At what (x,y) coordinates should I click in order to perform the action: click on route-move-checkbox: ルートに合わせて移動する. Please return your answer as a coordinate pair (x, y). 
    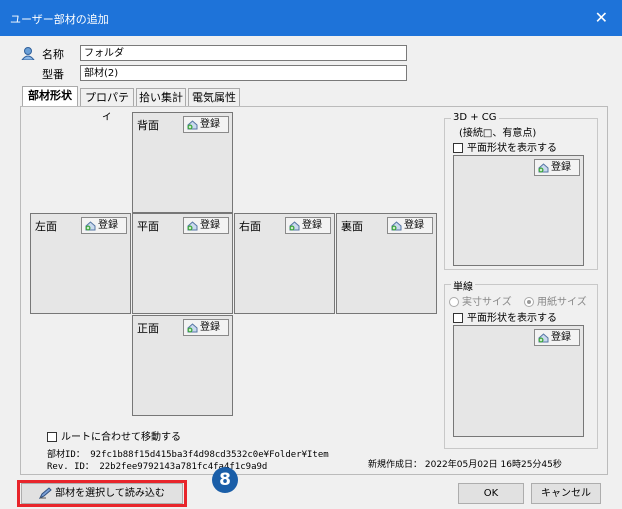
    Looking at the image, I should click on (114, 435).